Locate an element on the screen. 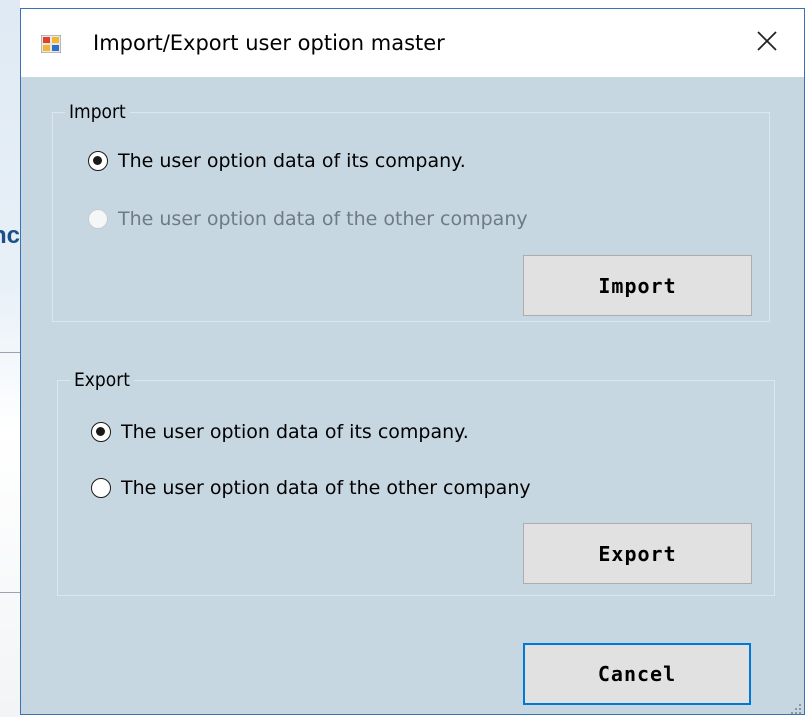 The image size is (807, 719). close-button is located at coordinates (767, 43).